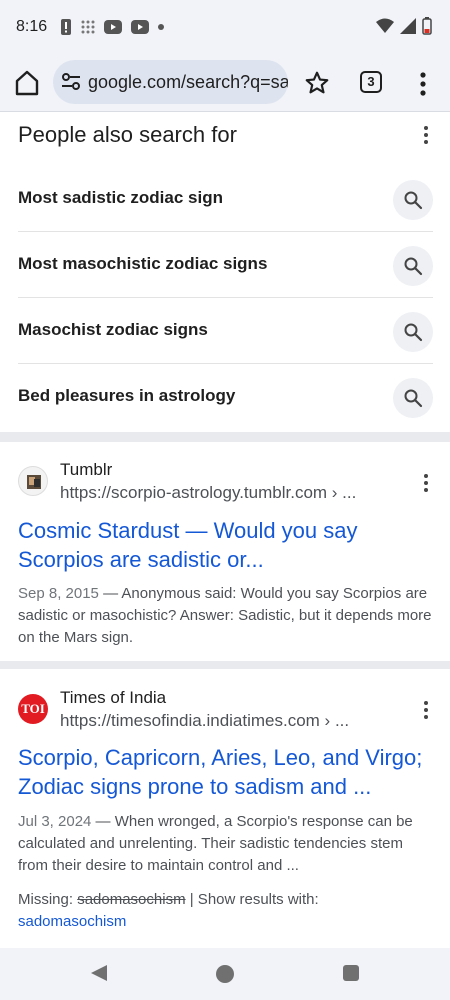 This screenshot has width=450, height=1000. Describe the element at coordinates (161, 27) in the screenshot. I see `dot-icon` at that location.